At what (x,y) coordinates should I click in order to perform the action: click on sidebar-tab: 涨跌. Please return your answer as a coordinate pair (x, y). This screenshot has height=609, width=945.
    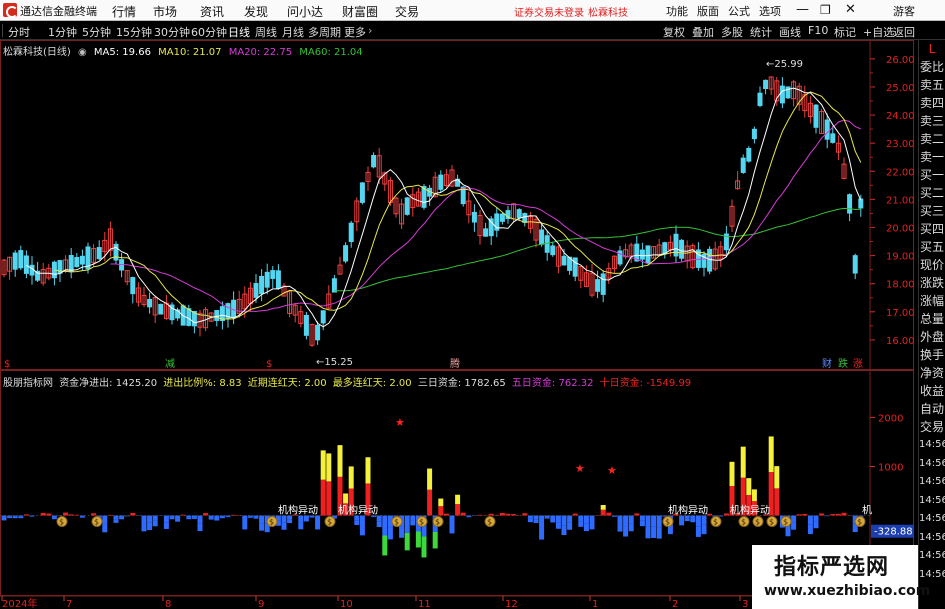
    Looking at the image, I should click on (932, 283).